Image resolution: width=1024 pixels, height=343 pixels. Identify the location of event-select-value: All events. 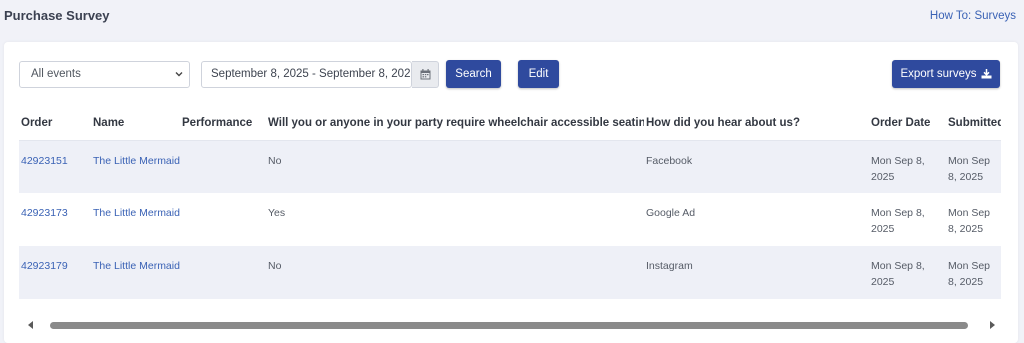
(56, 74).